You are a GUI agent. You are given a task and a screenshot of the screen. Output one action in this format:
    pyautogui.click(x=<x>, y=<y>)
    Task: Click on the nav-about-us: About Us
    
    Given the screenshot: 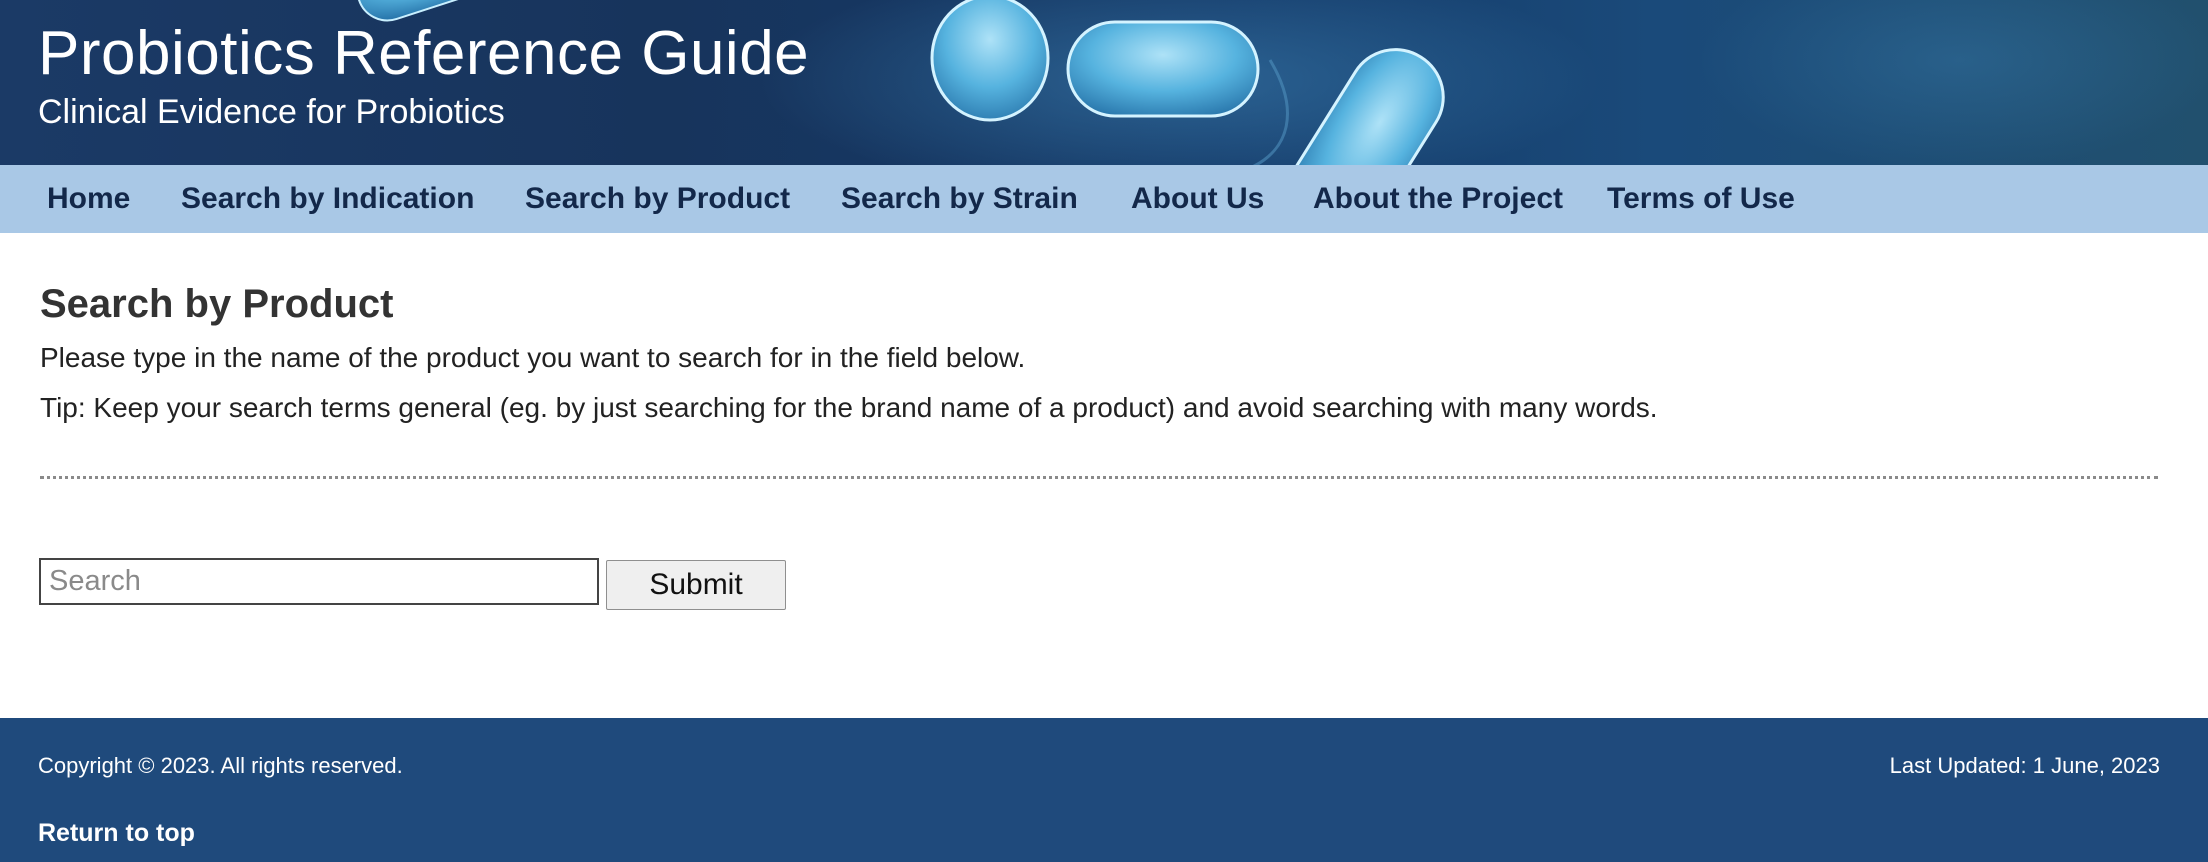 What is the action you would take?
    pyautogui.click(x=1197, y=199)
    